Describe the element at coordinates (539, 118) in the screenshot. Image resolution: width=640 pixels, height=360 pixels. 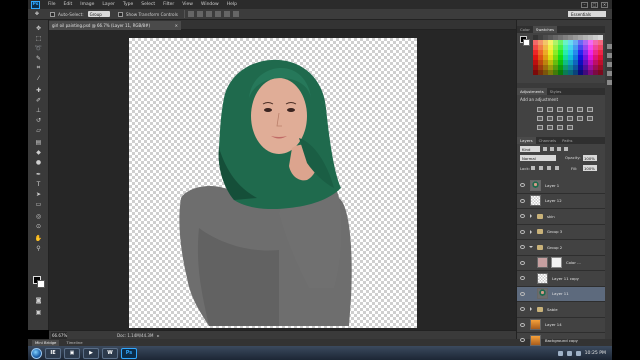
I see `color-balance-icon` at that location.